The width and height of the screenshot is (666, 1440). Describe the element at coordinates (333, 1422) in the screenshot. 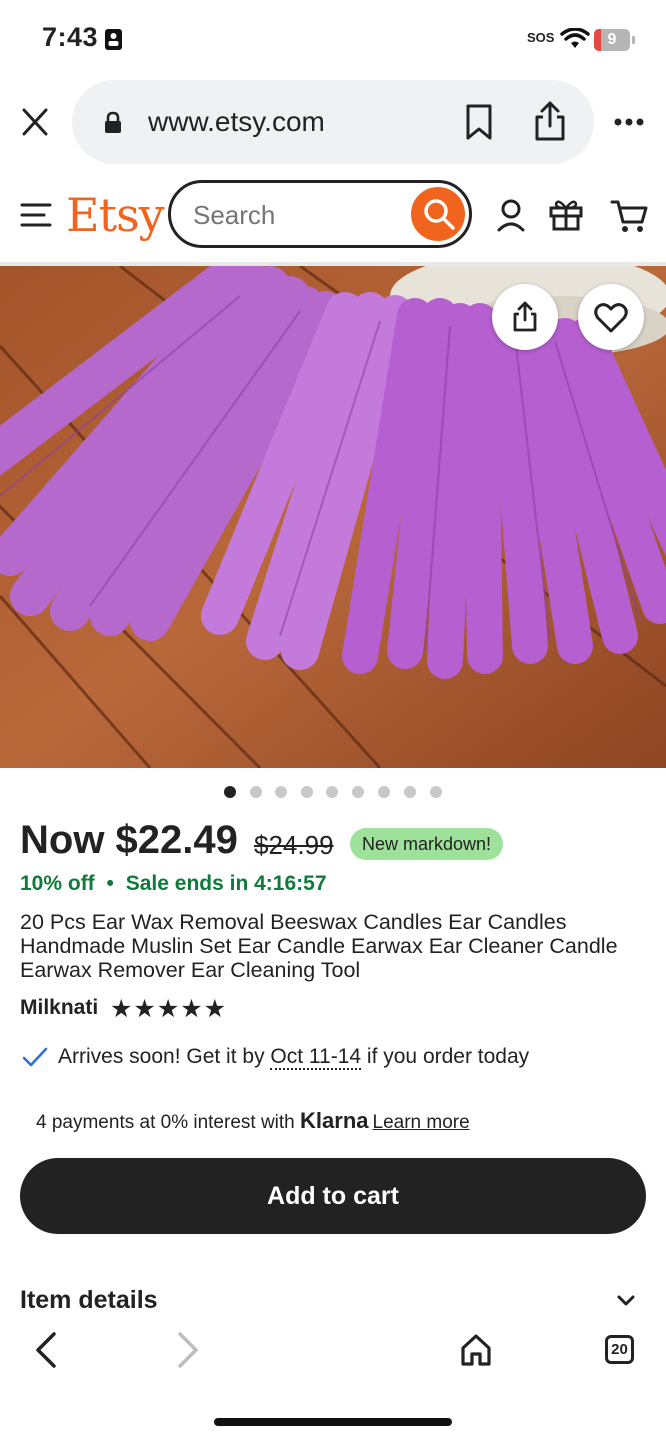

I see `home-indicator` at that location.